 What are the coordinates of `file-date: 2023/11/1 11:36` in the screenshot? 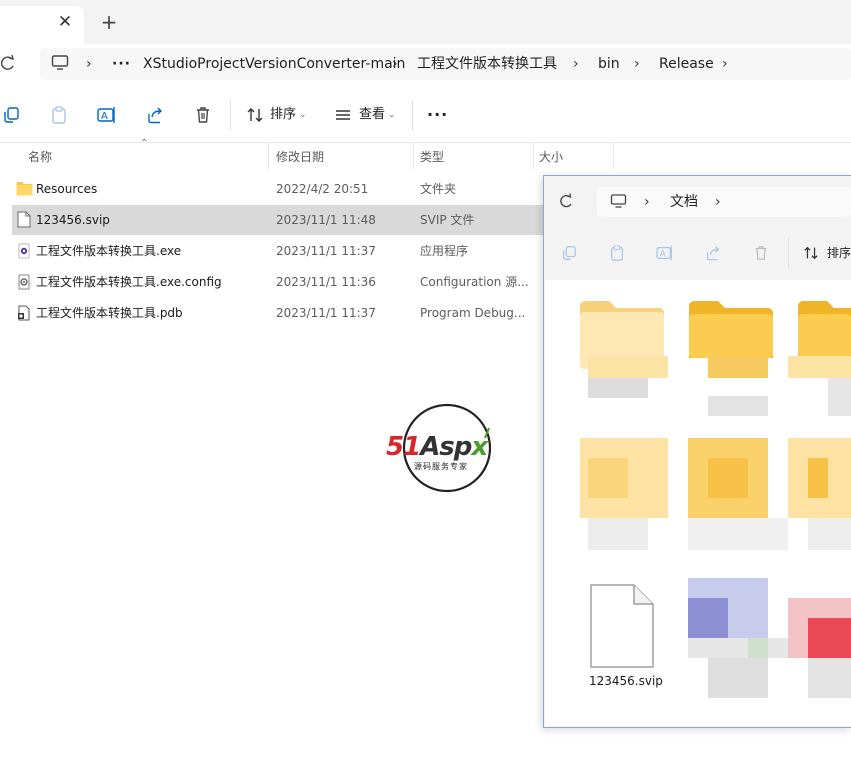 It's located at (326, 282).